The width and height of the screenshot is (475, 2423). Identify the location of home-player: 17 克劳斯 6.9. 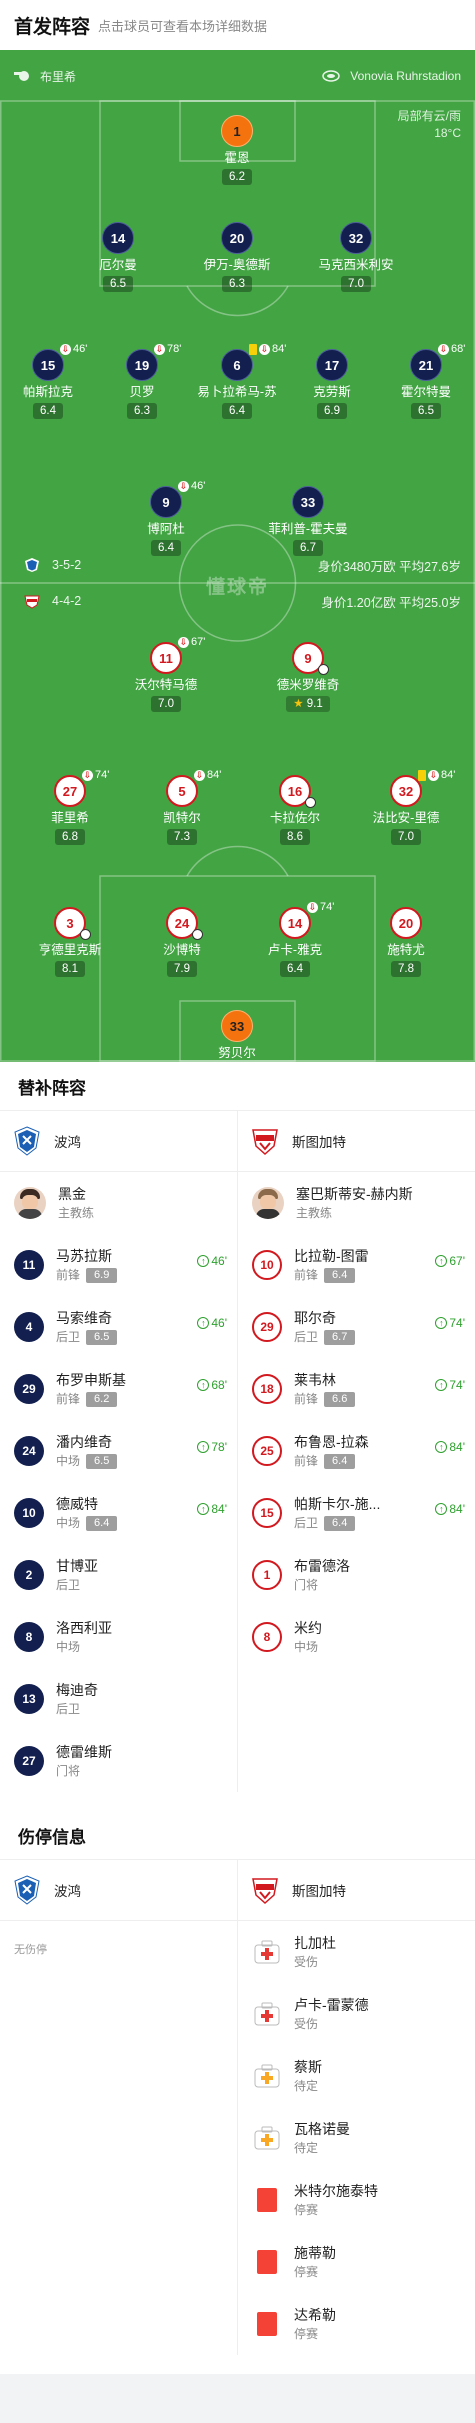
(332, 384).